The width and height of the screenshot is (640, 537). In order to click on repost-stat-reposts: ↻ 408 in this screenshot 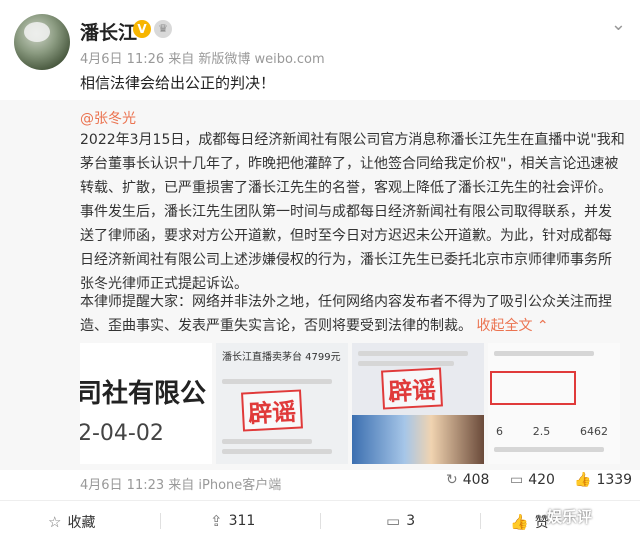, I will do `click(467, 480)`.